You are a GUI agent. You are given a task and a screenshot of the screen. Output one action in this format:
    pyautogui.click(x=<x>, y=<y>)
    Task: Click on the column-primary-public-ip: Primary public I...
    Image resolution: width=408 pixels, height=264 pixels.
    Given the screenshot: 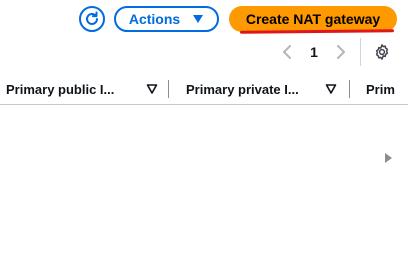 What is the action you would take?
    pyautogui.click(x=82, y=89)
    